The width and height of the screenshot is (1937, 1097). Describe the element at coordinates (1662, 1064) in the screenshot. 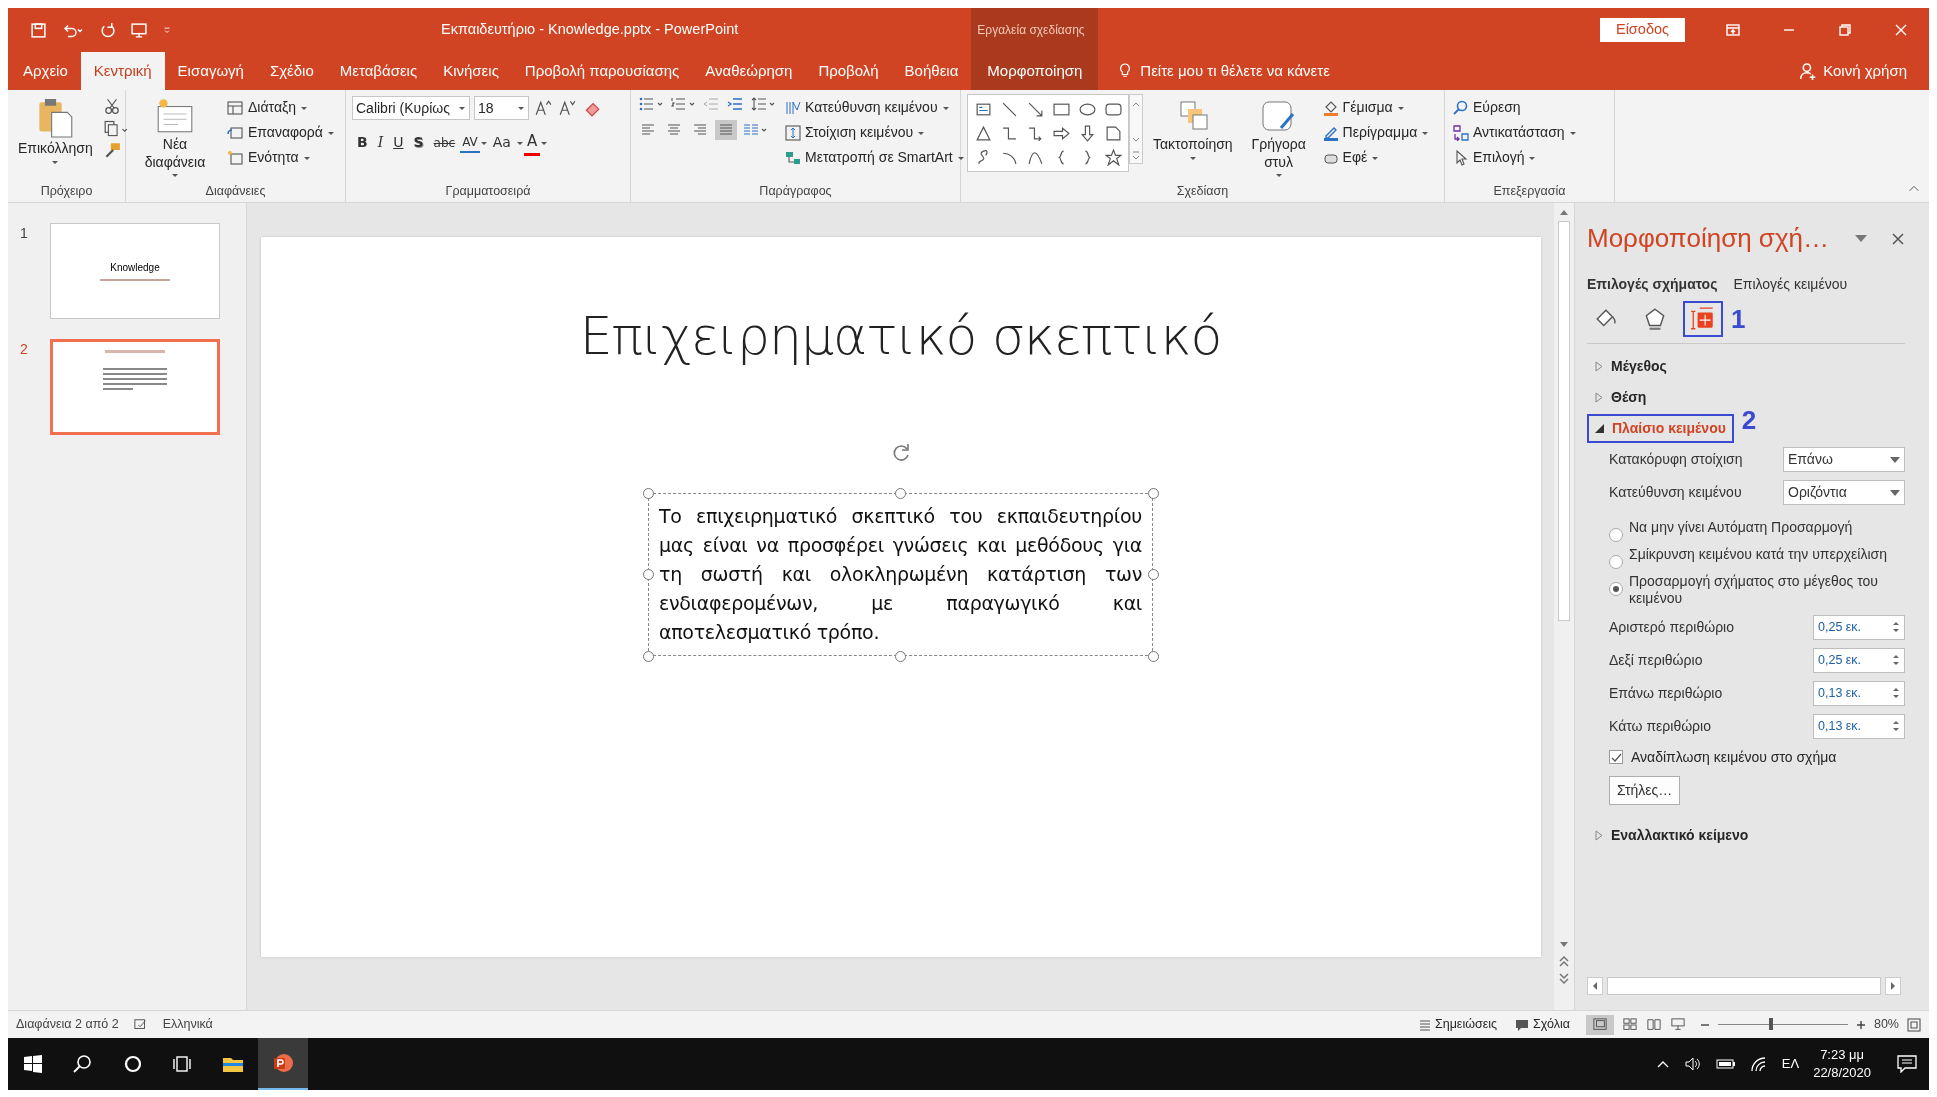

I see `tray-caret-icon` at that location.